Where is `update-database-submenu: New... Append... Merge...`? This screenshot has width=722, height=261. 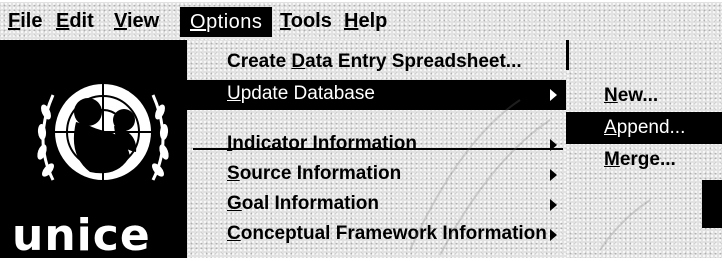 update-database-submenu: New... Append... Merge... is located at coordinates (644, 130).